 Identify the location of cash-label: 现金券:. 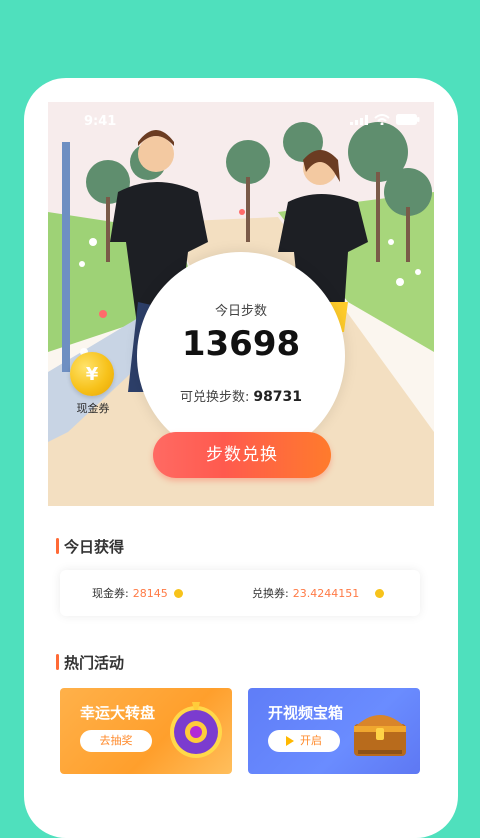
(110, 593).